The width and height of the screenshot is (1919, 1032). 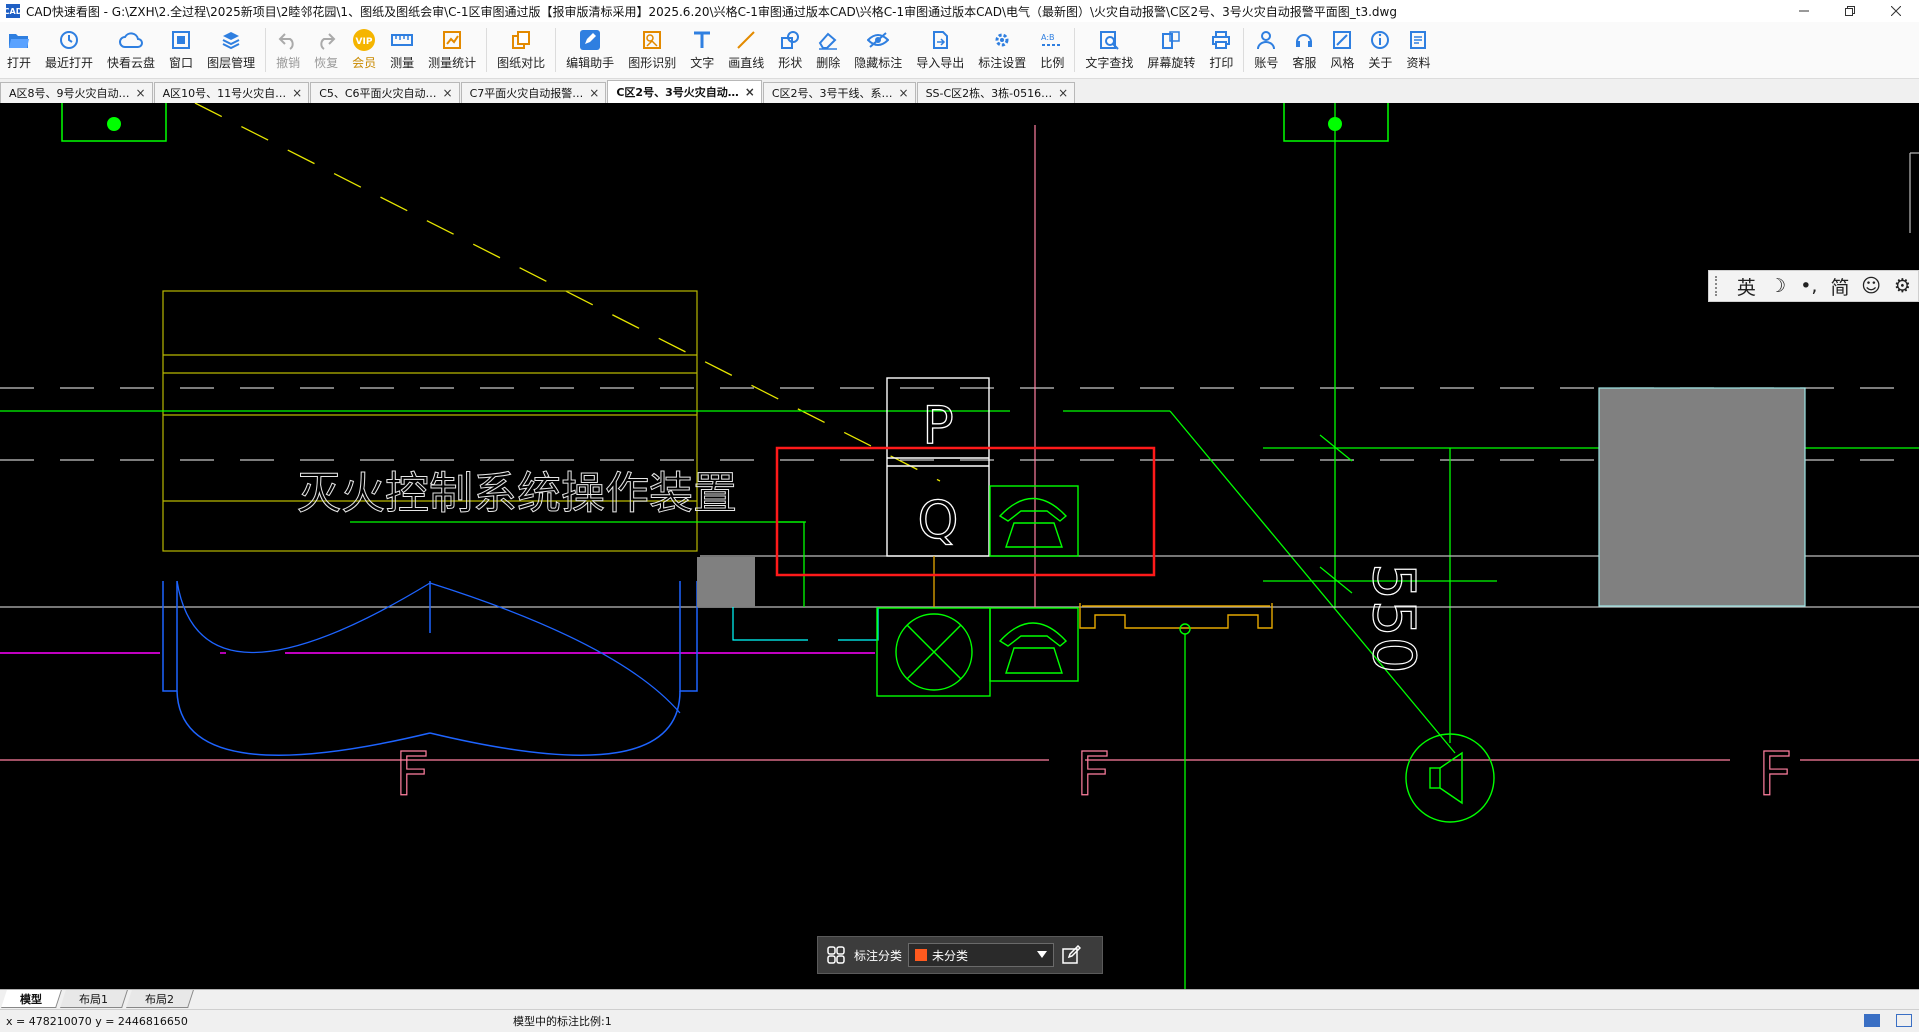 I want to click on tab-ss-c-2-3: SS-C区2栋、3栋-0516… ×, so click(x=996, y=92).